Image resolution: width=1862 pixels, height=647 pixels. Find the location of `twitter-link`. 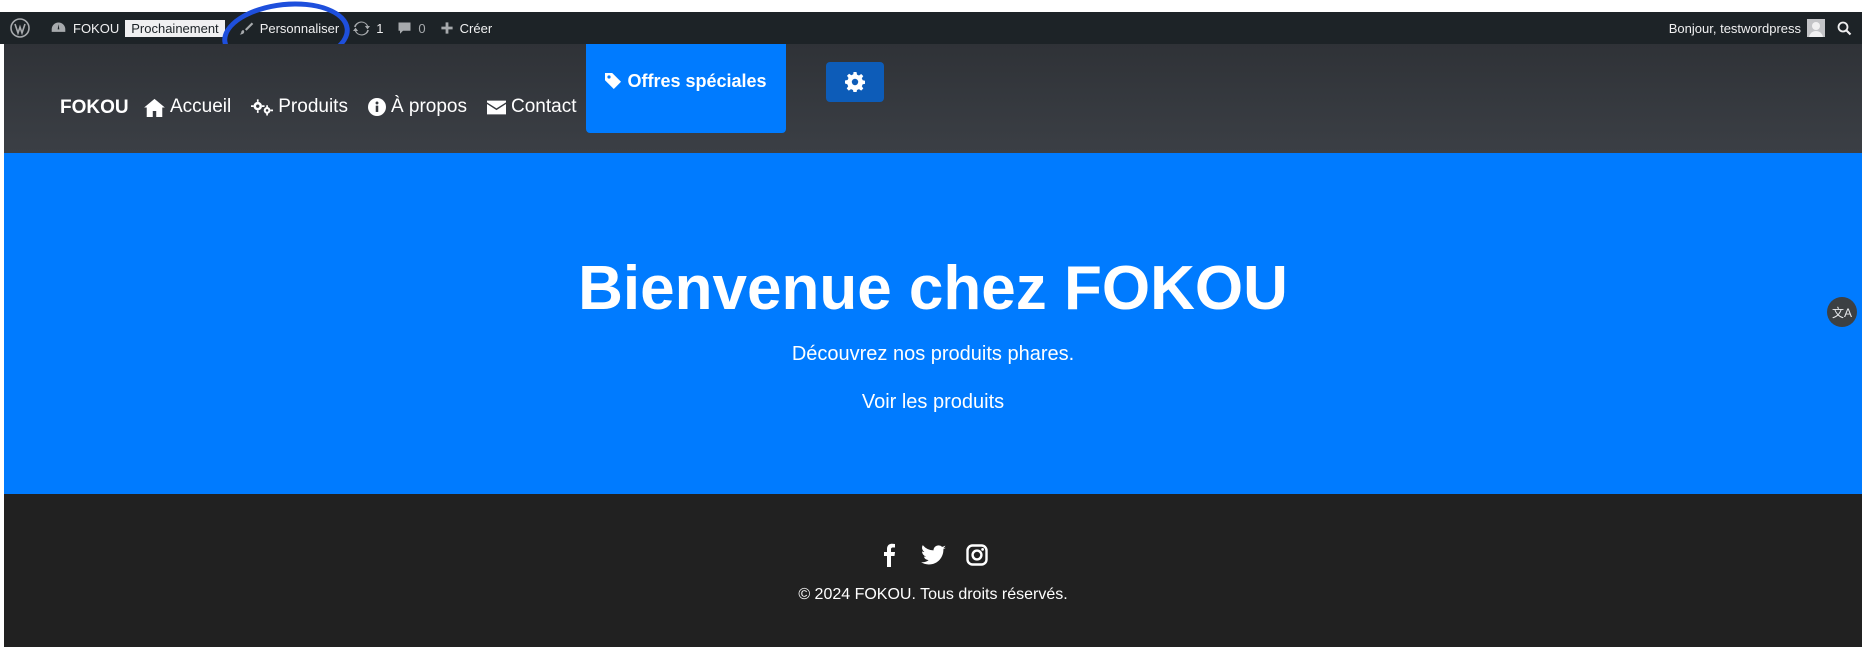

twitter-link is located at coordinates (933, 555).